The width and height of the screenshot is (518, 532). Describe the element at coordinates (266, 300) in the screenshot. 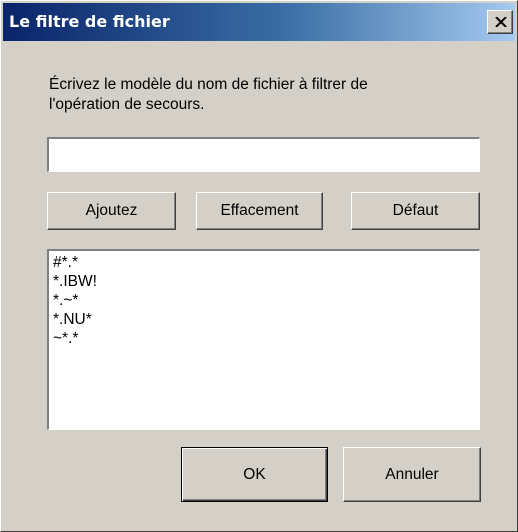

I see `list-item: *.~*` at that location.